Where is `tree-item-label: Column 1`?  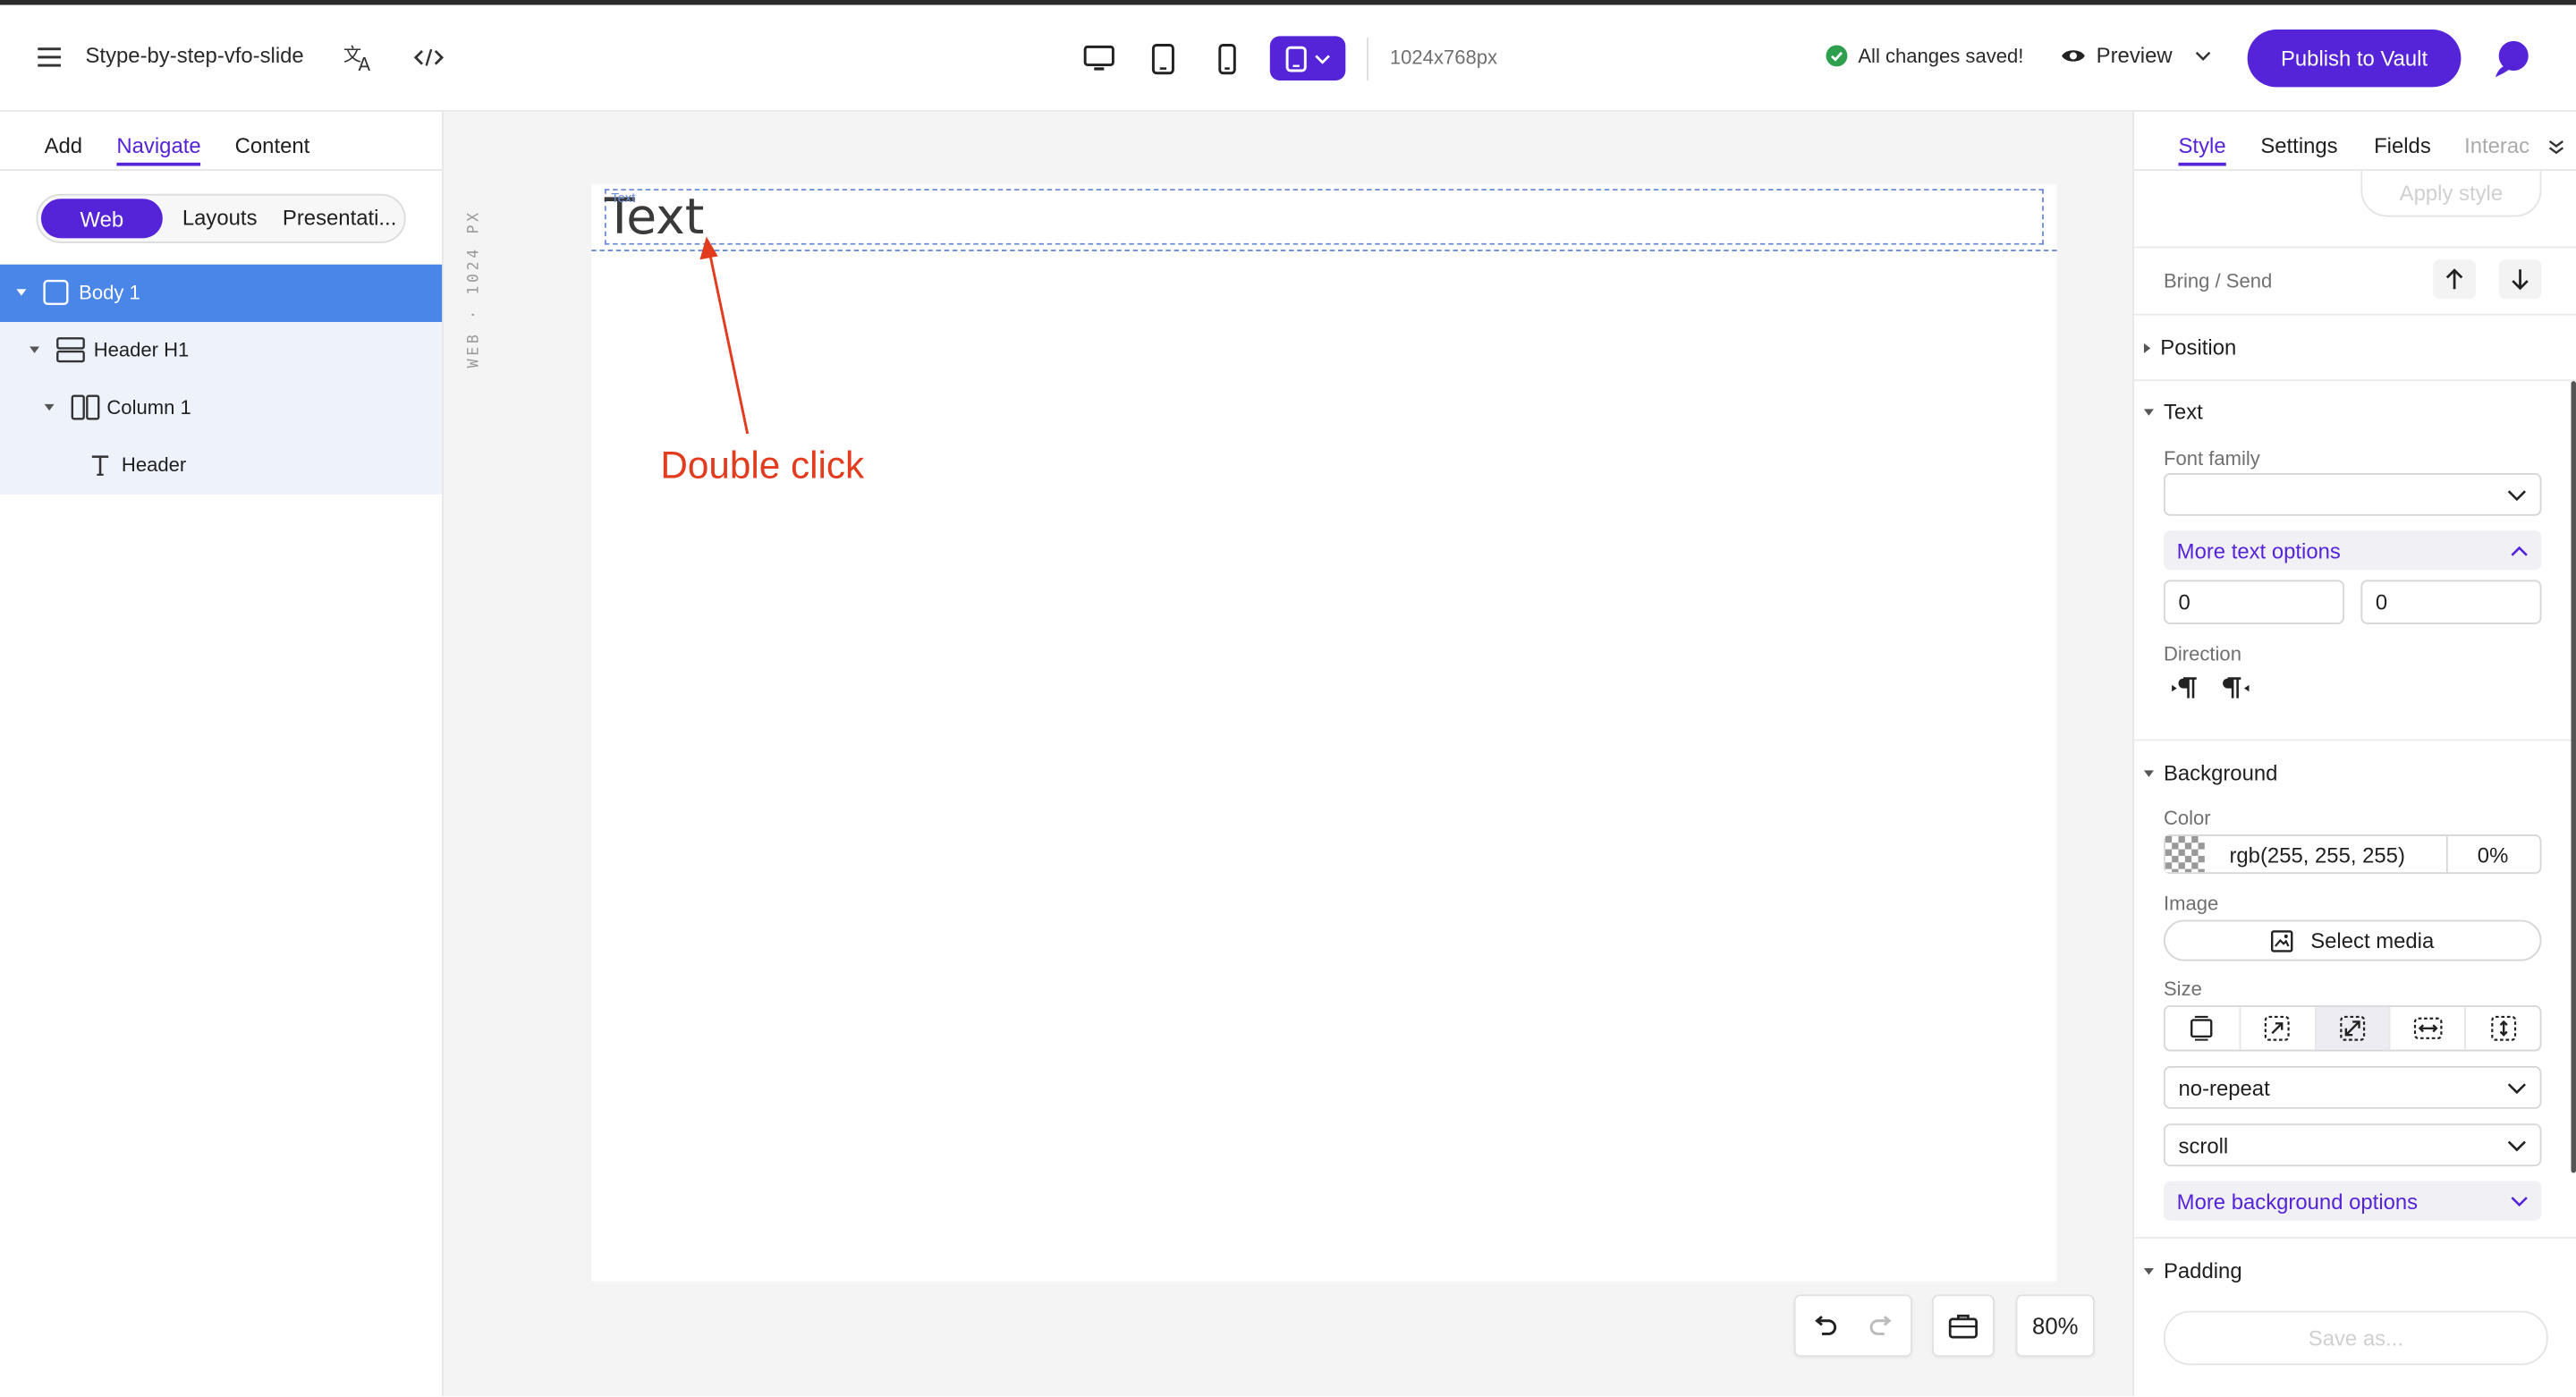
tree-item-label: Column 1 is located at coordinates (148, 407).